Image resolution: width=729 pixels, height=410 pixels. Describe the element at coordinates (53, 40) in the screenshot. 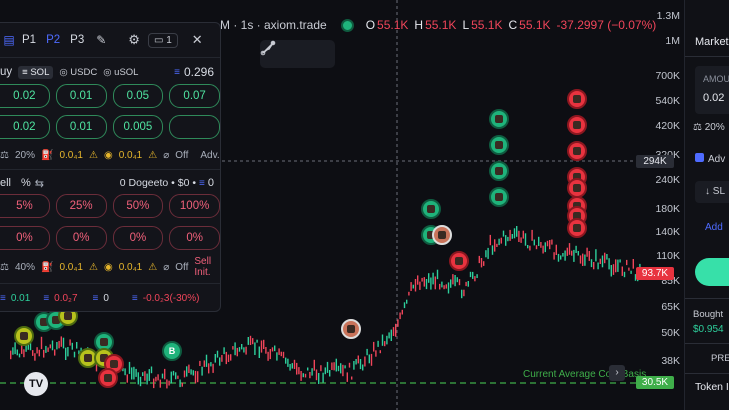

I see `preset-p2: P2` at that location.